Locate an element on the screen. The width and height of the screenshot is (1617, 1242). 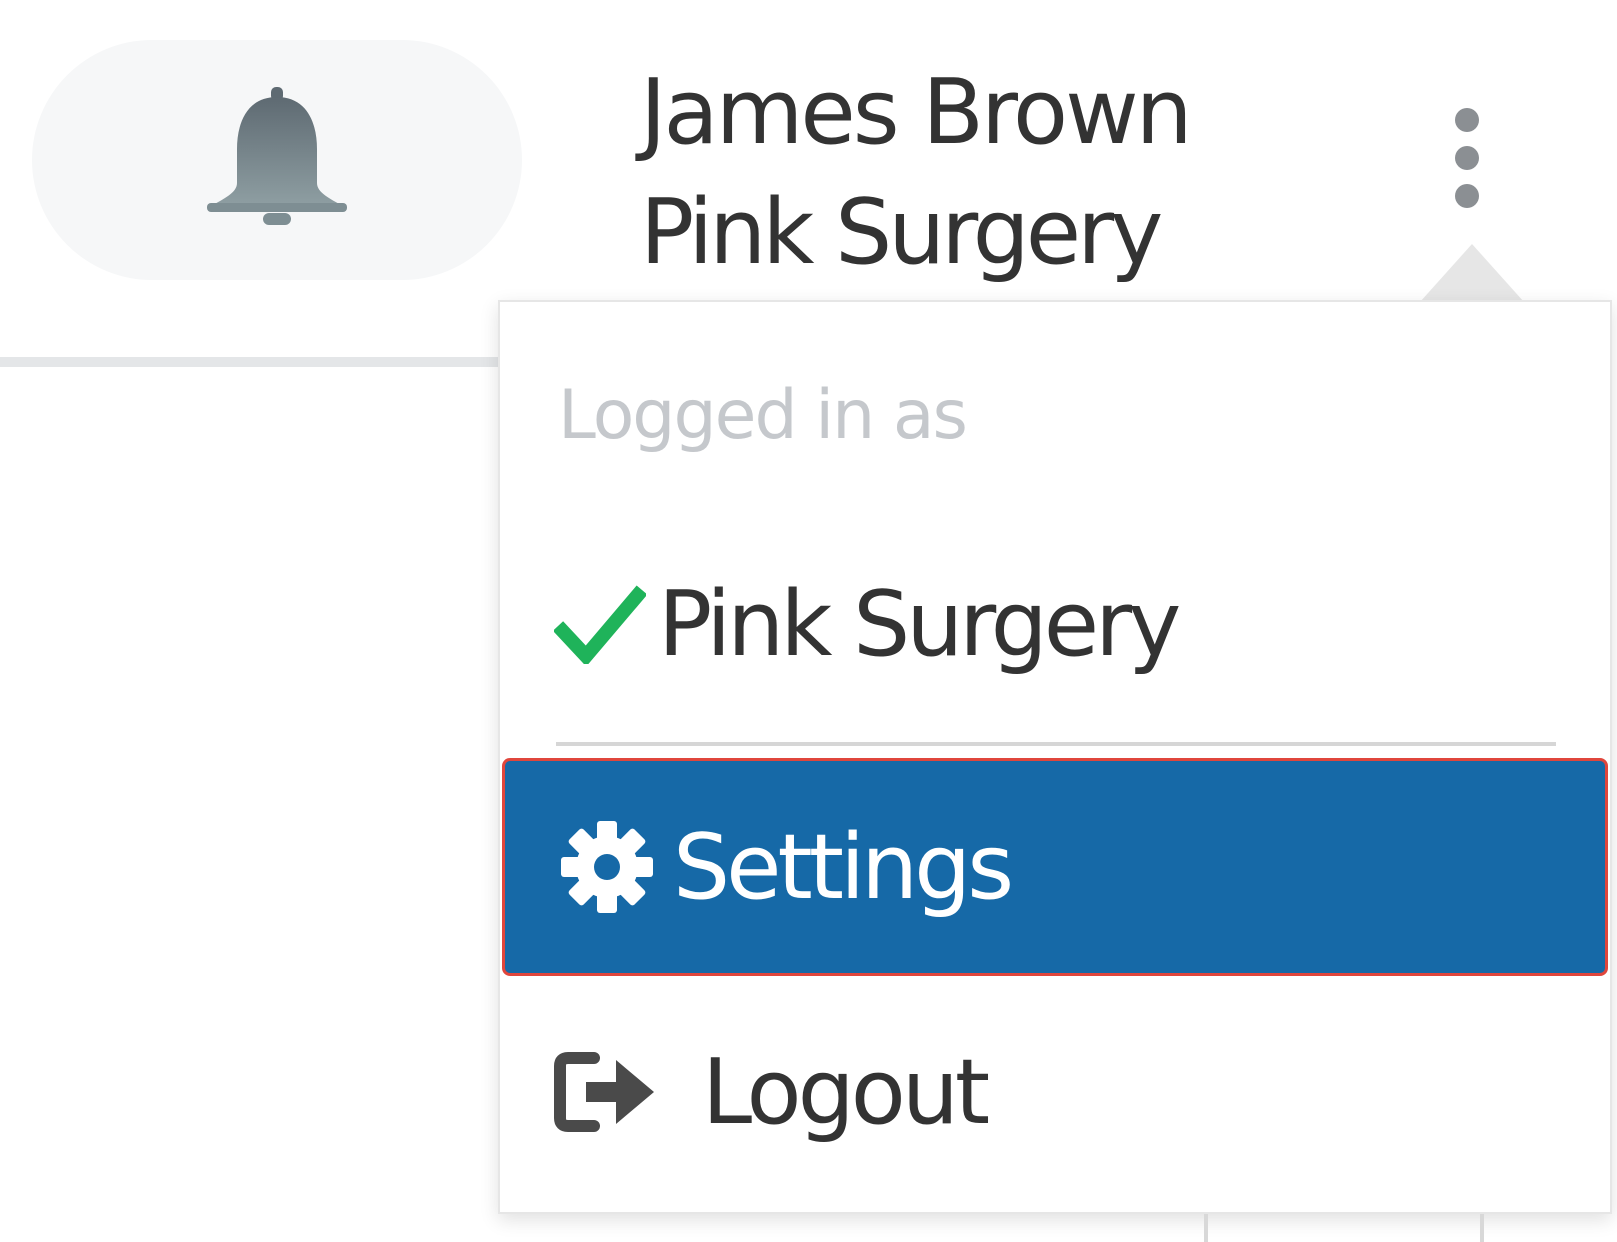
current-practice-label: Pink Surgery is located at coordinates (919, 624).